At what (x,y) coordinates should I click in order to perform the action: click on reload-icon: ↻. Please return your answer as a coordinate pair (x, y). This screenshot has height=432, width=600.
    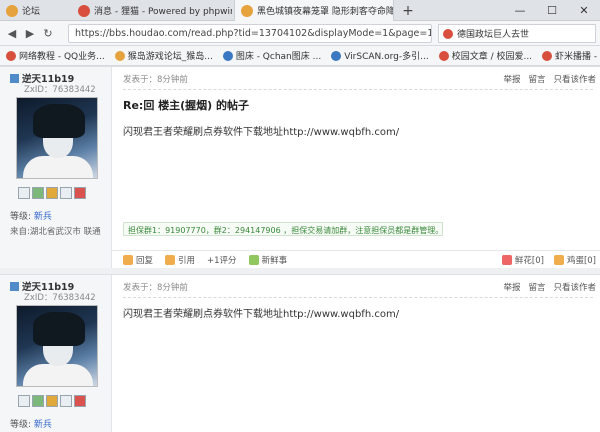
    Looking at the image, I should click on (48, 33).